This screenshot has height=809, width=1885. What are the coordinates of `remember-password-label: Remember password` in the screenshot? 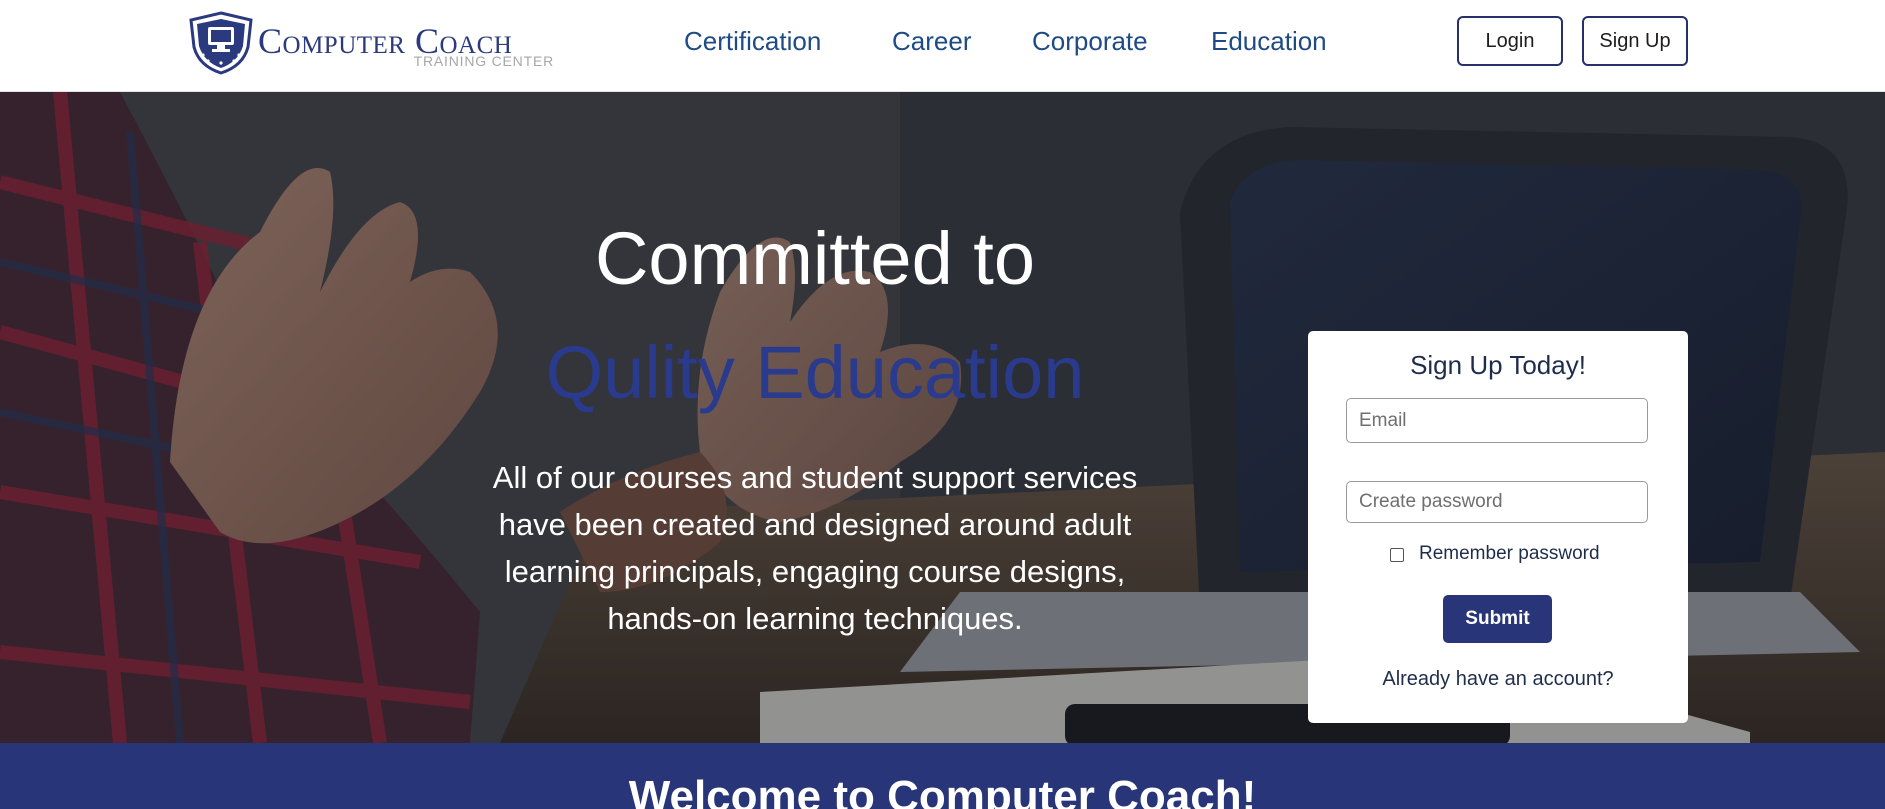 It's located at (1509, 553).